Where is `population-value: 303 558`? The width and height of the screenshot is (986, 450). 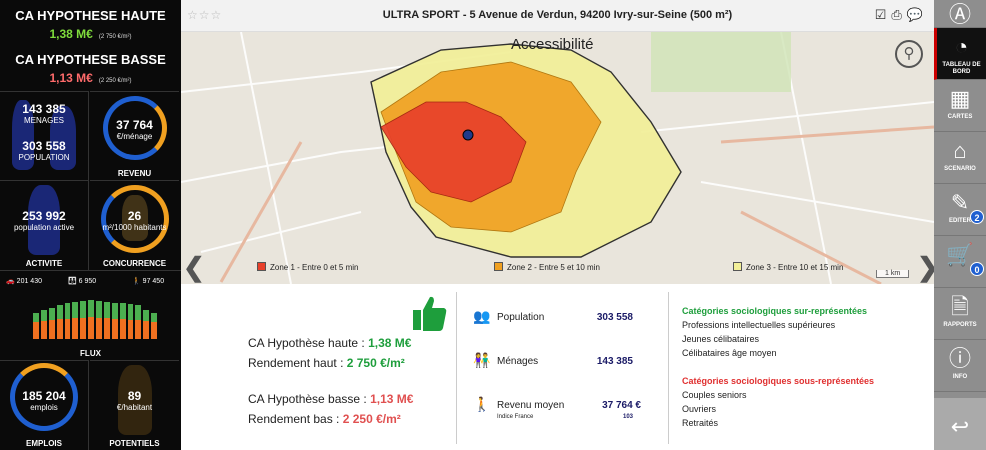
population-value: 303 558 is located at coordinates (44, 146).